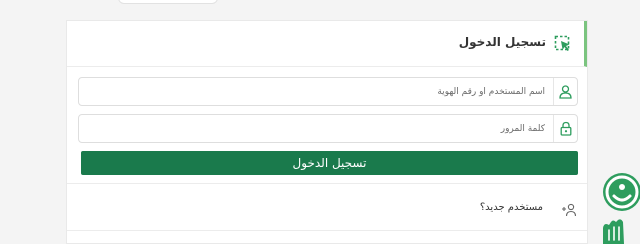 The width and height of the screenshot is (640, 244). What do you see at coordinates (316, 128) in the screenshot?
I see `password-input` at bounding box center [316, 128].